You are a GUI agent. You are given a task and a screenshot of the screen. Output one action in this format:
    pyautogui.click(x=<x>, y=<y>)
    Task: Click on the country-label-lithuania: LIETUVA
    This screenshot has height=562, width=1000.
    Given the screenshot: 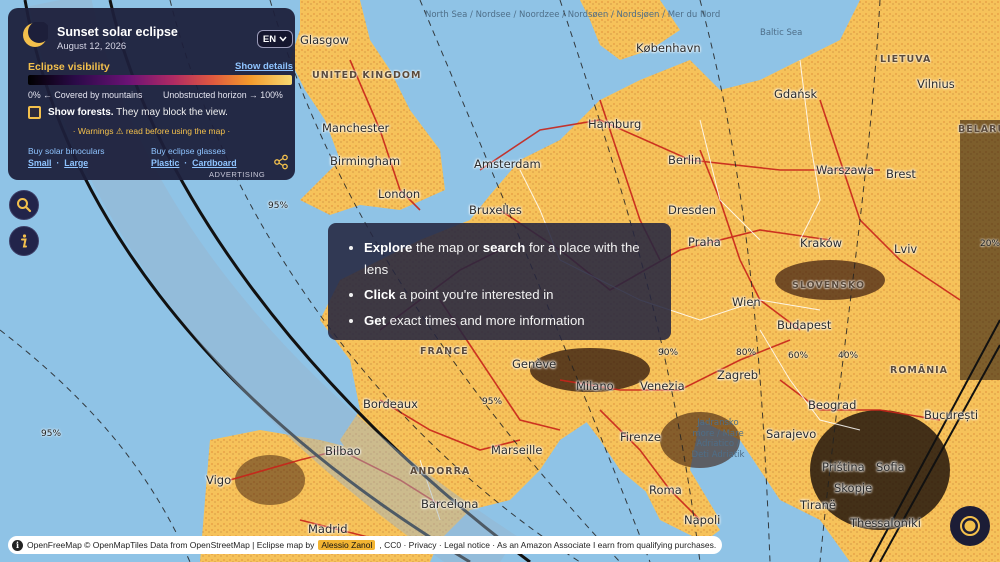 What is the action you would take?
    pyautogui.click(x=906, y=59)
    